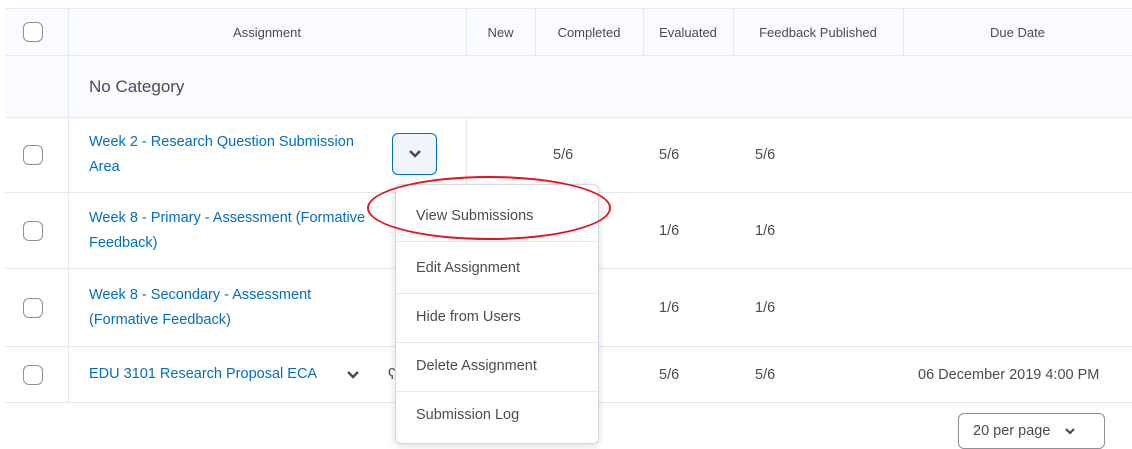 This screenshot has width=1132, height=449. Describe the element at coordinates (500, 32) in the screenshot. I see `col-new: New` at that location.